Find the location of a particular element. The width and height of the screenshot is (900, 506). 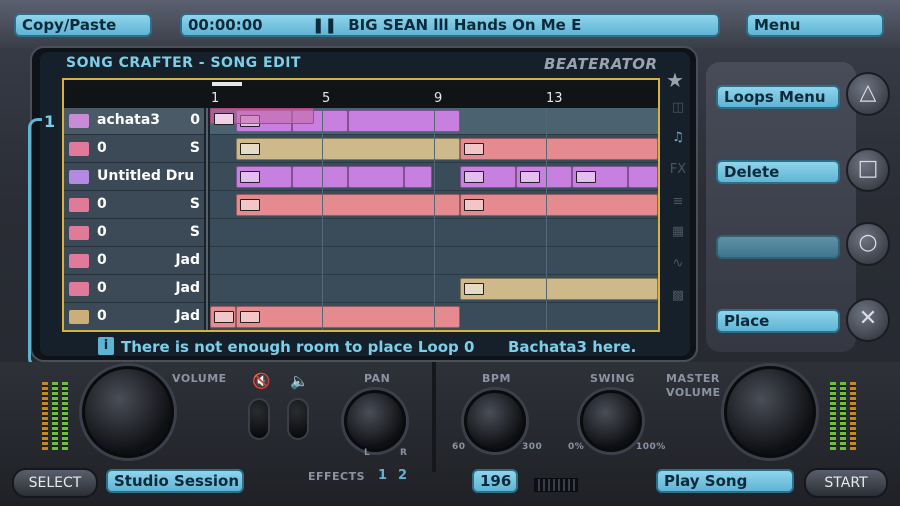

track-row: achata3 0 is located at coordinates (134, 121).